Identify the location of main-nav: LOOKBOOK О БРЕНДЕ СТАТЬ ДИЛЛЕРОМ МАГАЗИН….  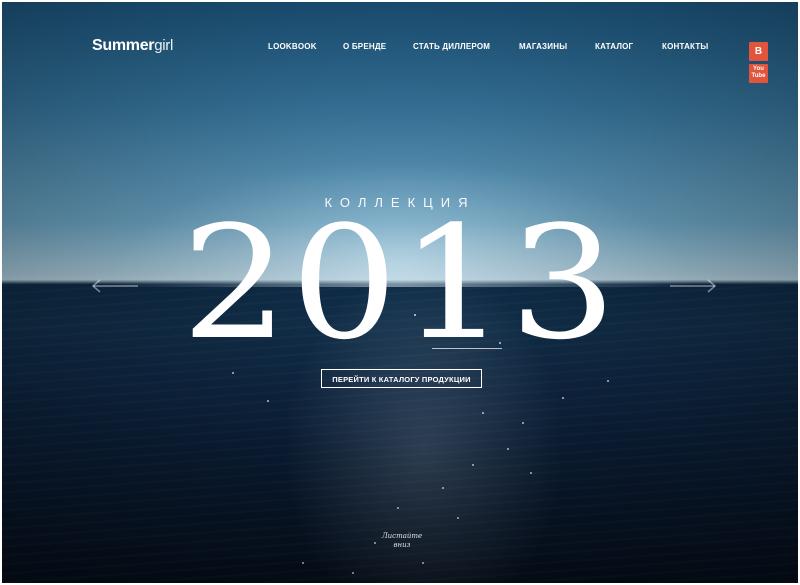
(400, 49).